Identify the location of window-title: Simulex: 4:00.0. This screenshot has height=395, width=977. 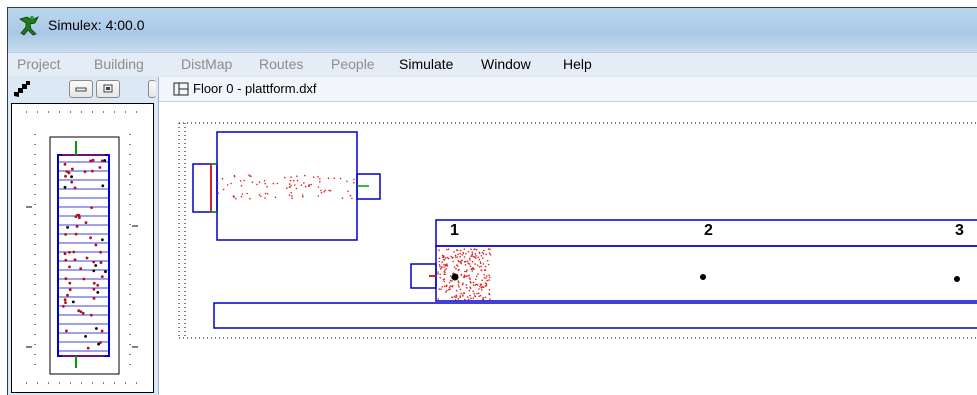
(96, 25).